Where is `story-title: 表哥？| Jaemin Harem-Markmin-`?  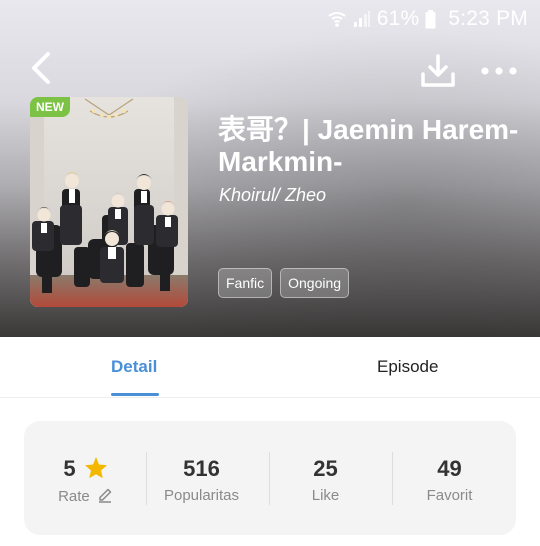
story-title: 表哥？| Jaemin Harem-Markmin- is located at coordinates (368, 145).